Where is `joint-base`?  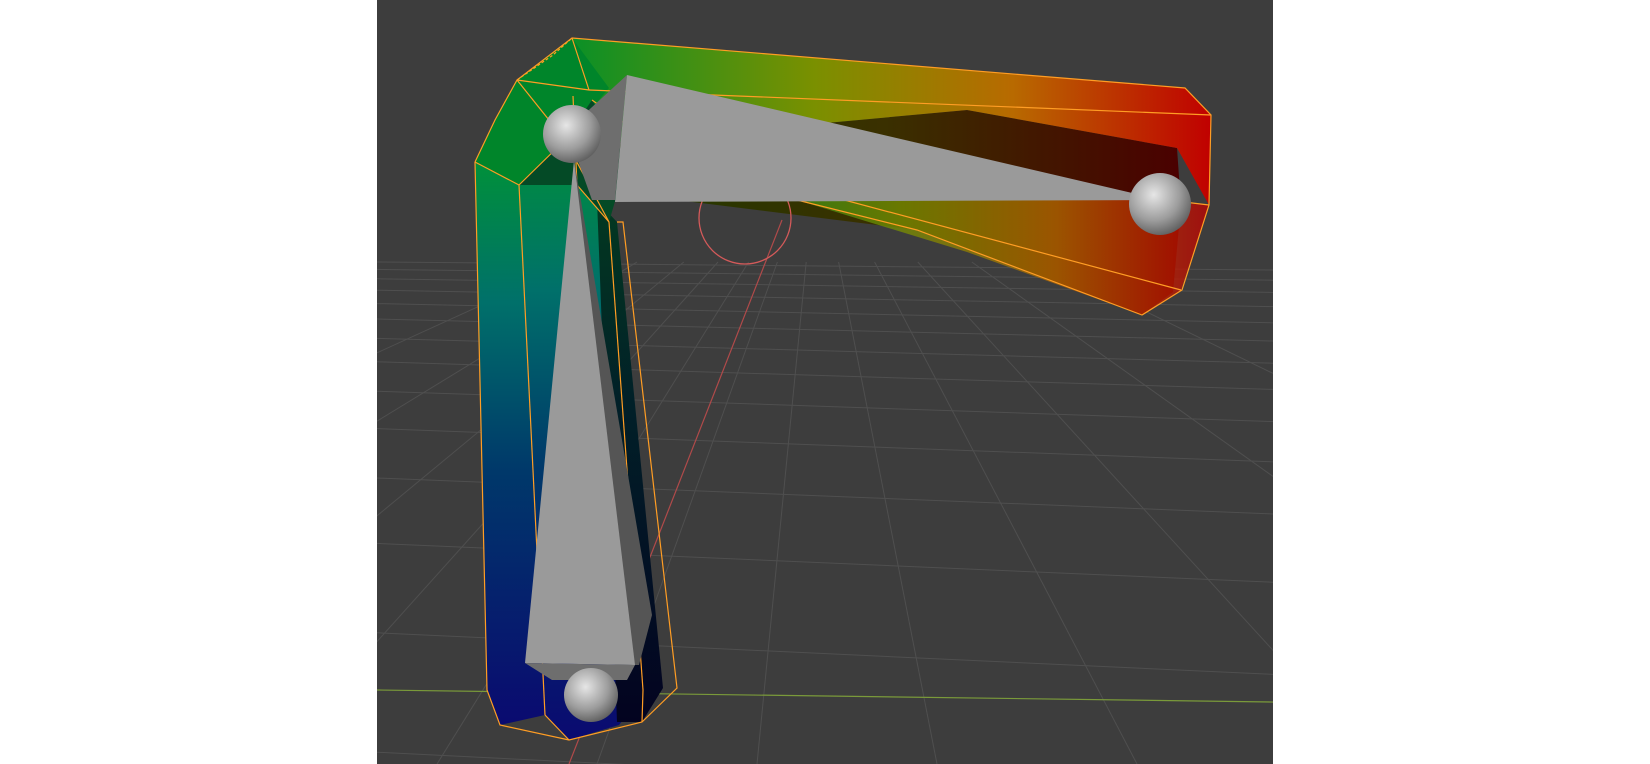 joint-base is located at coordinates (591, 695).